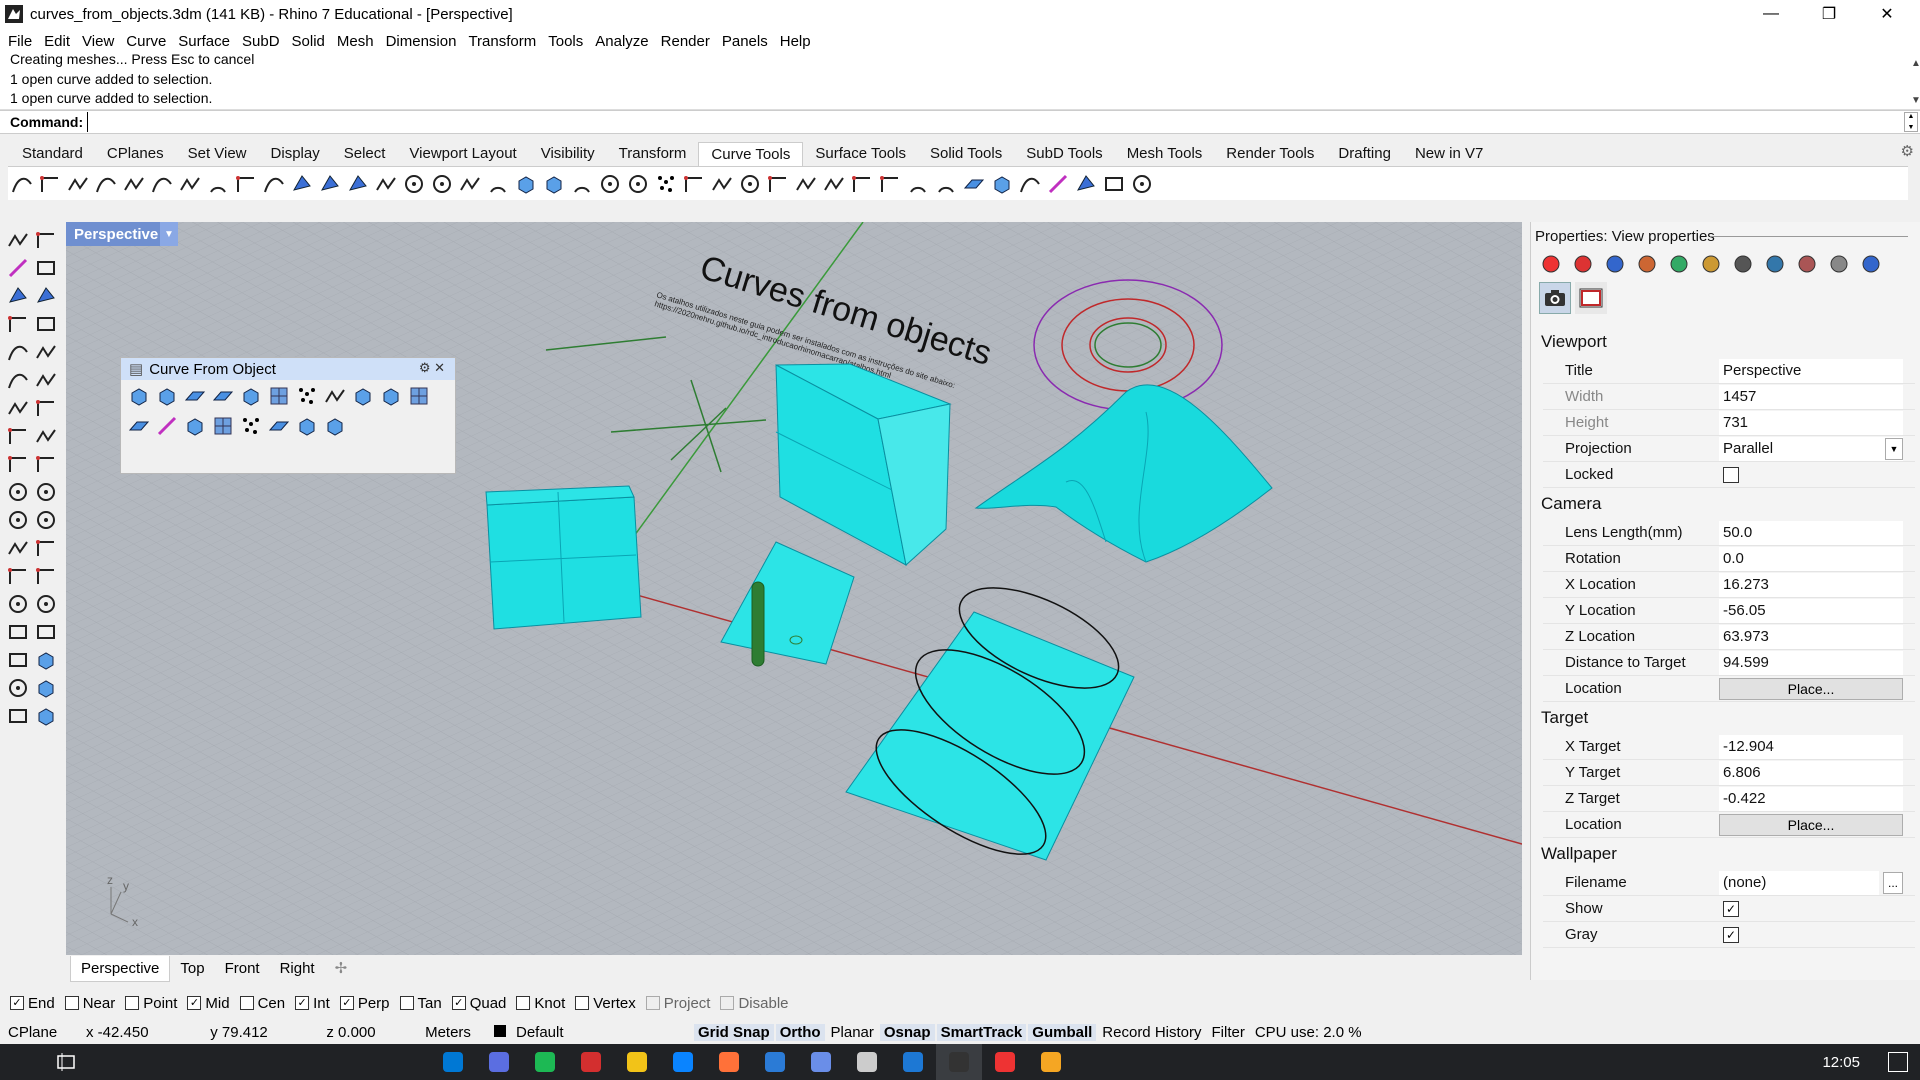  I want to click on contour-icon, so click(1030, 184).